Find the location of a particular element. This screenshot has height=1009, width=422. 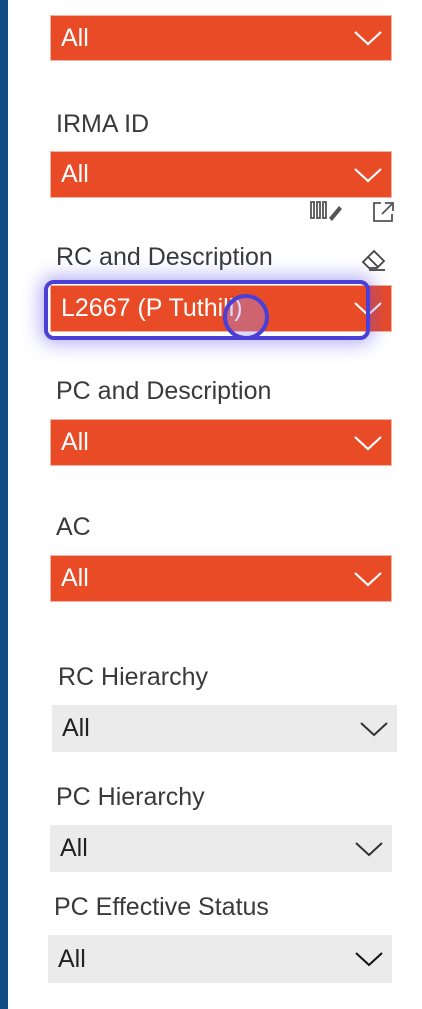

irma-id-label: IRMA ID is located at coordinates (103, 124).